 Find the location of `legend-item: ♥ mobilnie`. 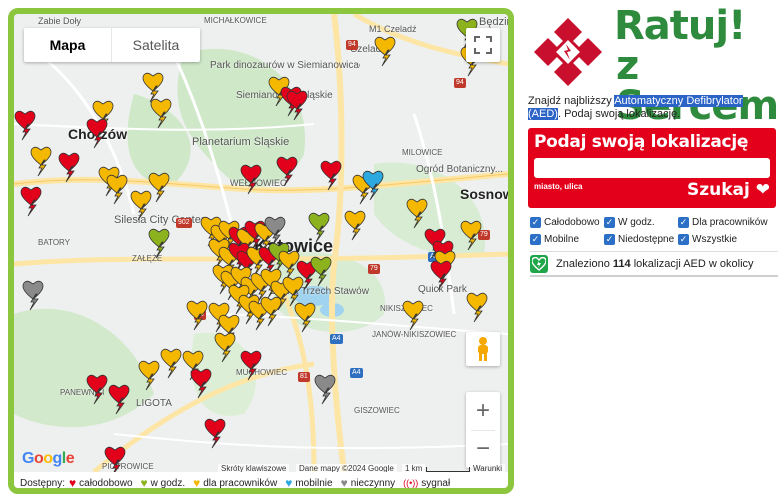

legend-item: ♥ mobilnie is located at coordinates (309, 483).